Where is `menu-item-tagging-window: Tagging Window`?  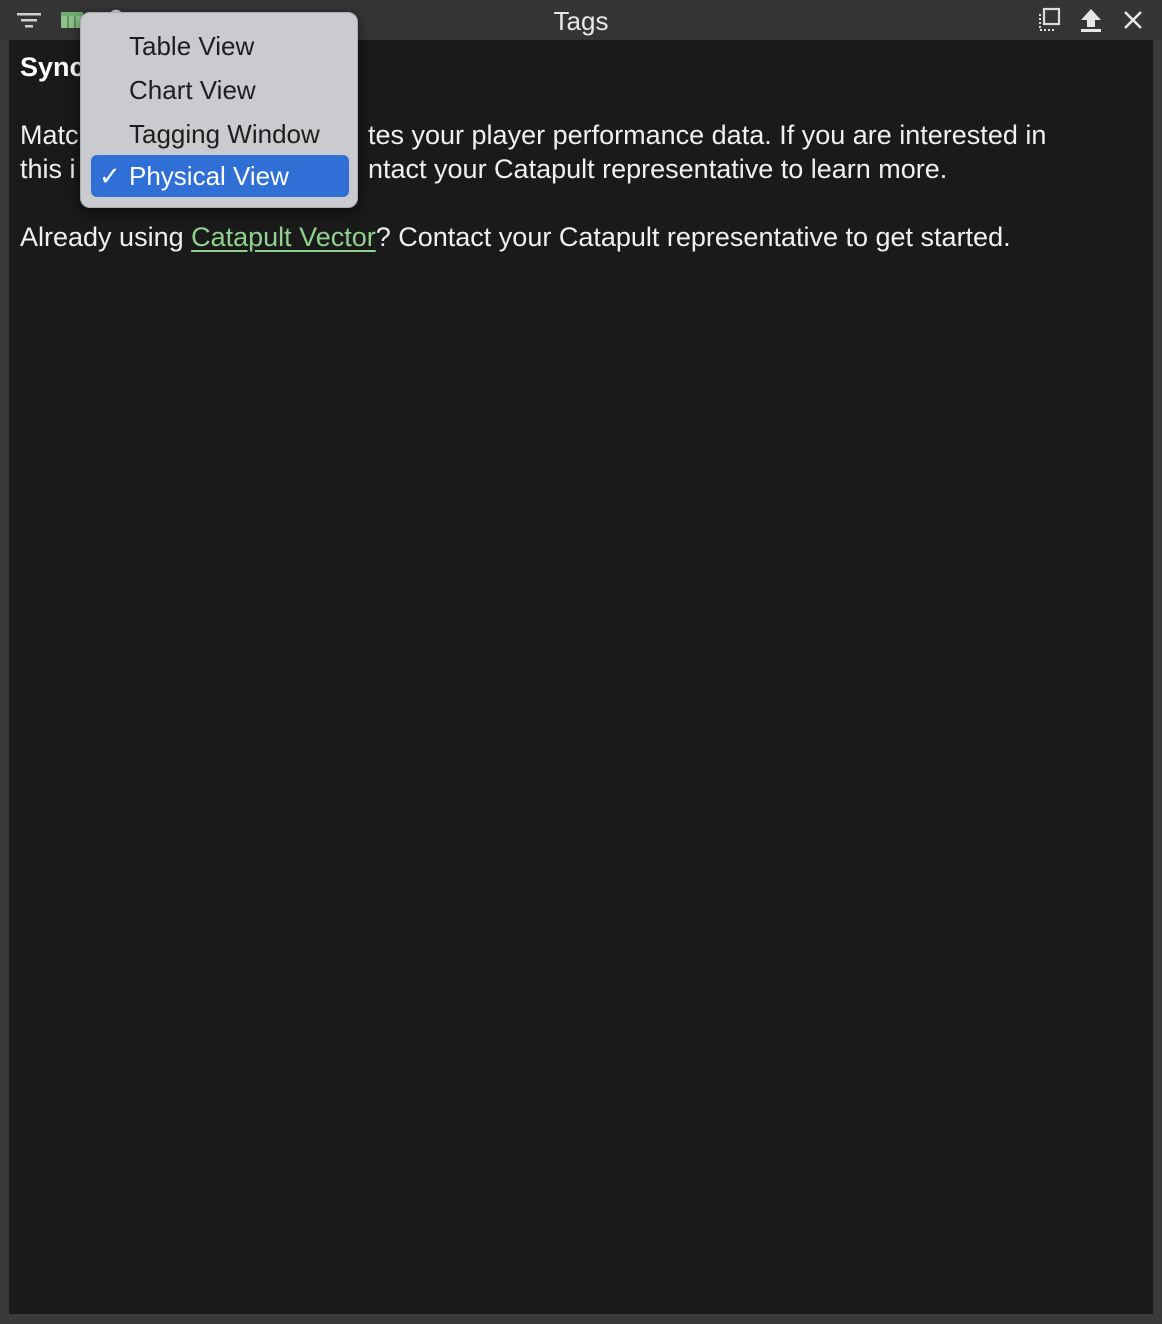 menu-item-tagging-window: Tagging Window is located at coordinates (220, 134).